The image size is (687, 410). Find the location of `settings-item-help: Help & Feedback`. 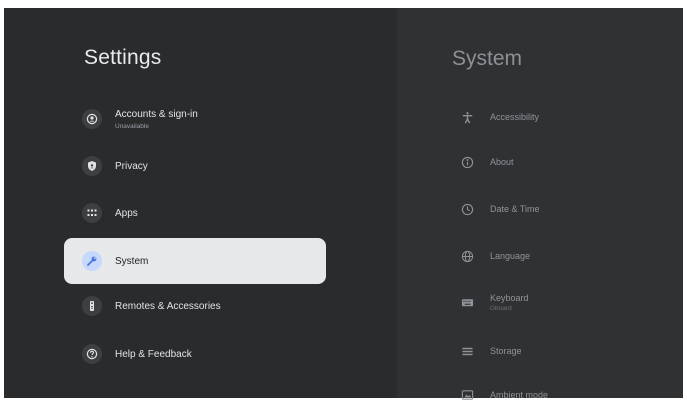

settings-item-help: Help & Feedback is located at coordinates (195, 354).